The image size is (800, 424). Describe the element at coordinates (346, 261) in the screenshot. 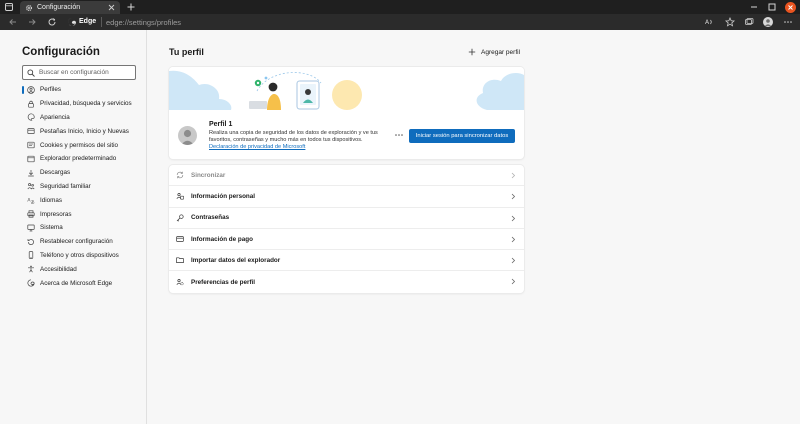

I see `settings-row-import-data: Importar datos del explorador` at that location.